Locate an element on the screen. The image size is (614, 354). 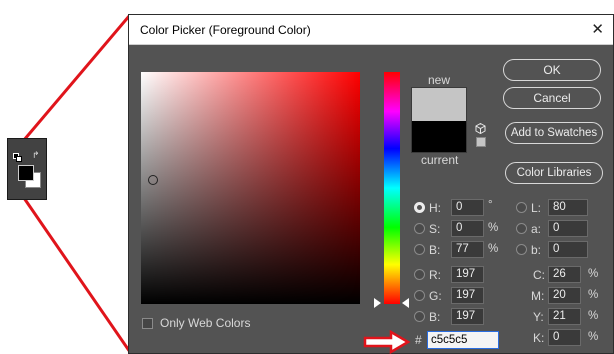
hex-color-input: c5c5c5 is located at coordinates (463, 340).